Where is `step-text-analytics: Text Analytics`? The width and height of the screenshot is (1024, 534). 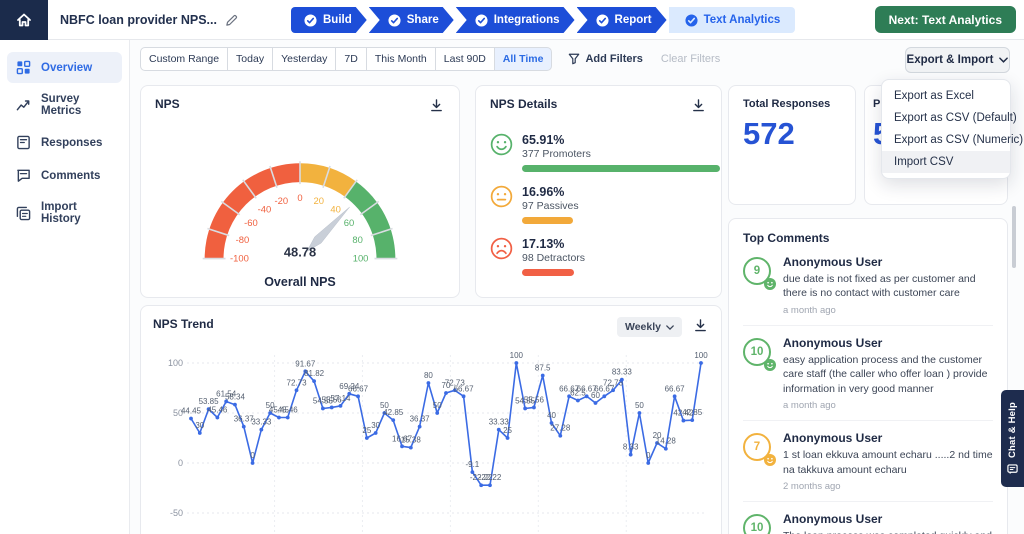
step-text-analytics: Text Analytics is located at coordinates (732, 20).